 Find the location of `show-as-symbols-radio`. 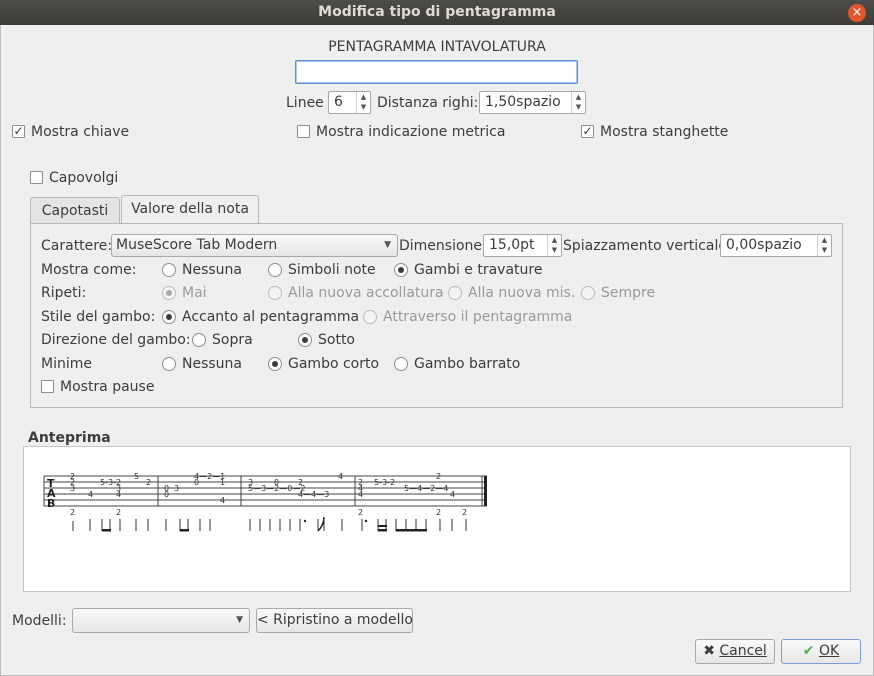

show-as-symbols-radio is located at coordinates (275, 270).